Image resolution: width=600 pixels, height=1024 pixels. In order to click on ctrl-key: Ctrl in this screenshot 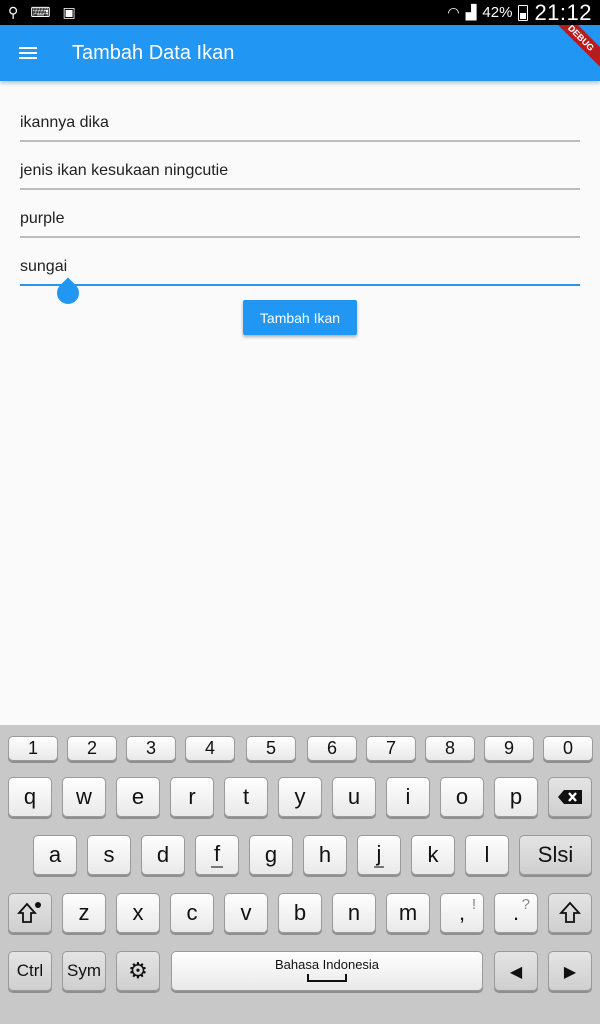, I will do `click(30, 971)`.